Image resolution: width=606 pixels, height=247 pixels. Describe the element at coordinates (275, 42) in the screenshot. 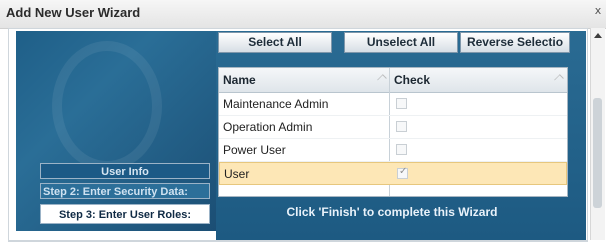

I see `select-all-button: Select All` at that location.